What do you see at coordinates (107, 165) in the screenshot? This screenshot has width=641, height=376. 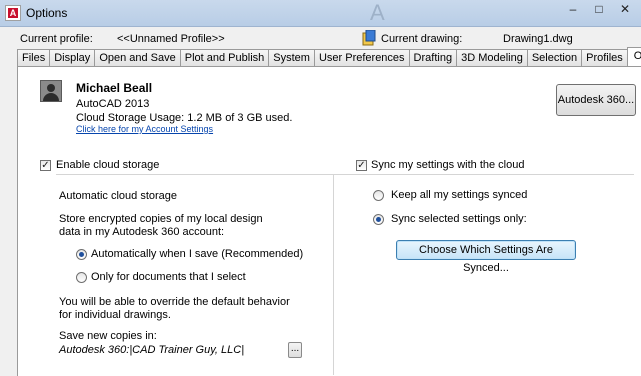 I see `enable-cloud-storage-label: Enable cloud storage` at bounding box center [107, 165].